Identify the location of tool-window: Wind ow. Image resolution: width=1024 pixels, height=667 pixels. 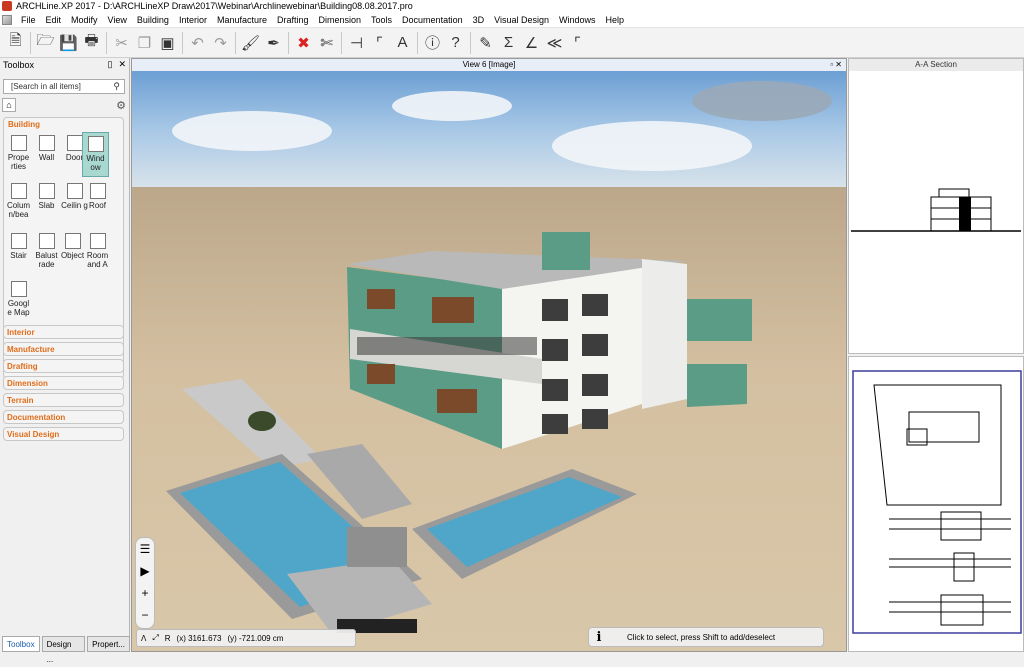
(95, 154).